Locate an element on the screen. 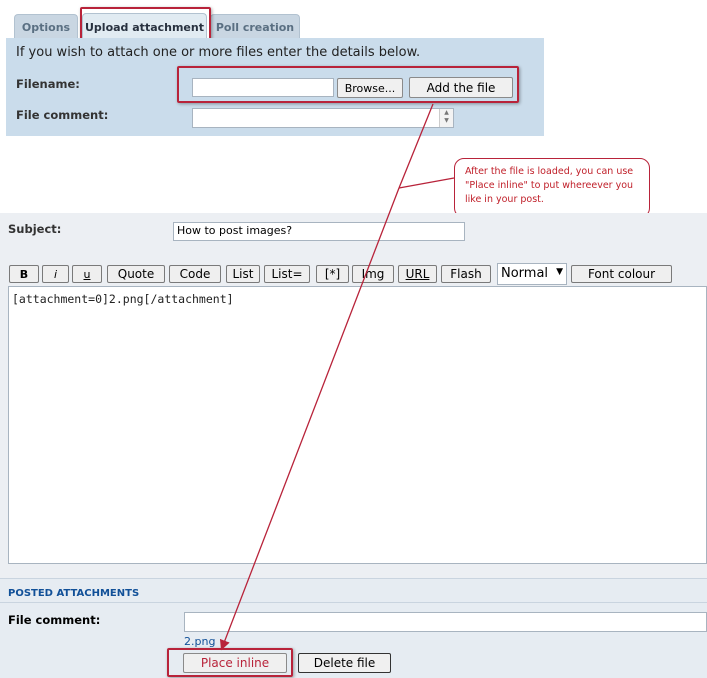  list-eq-button: List= is located at coordinates (287, 274).